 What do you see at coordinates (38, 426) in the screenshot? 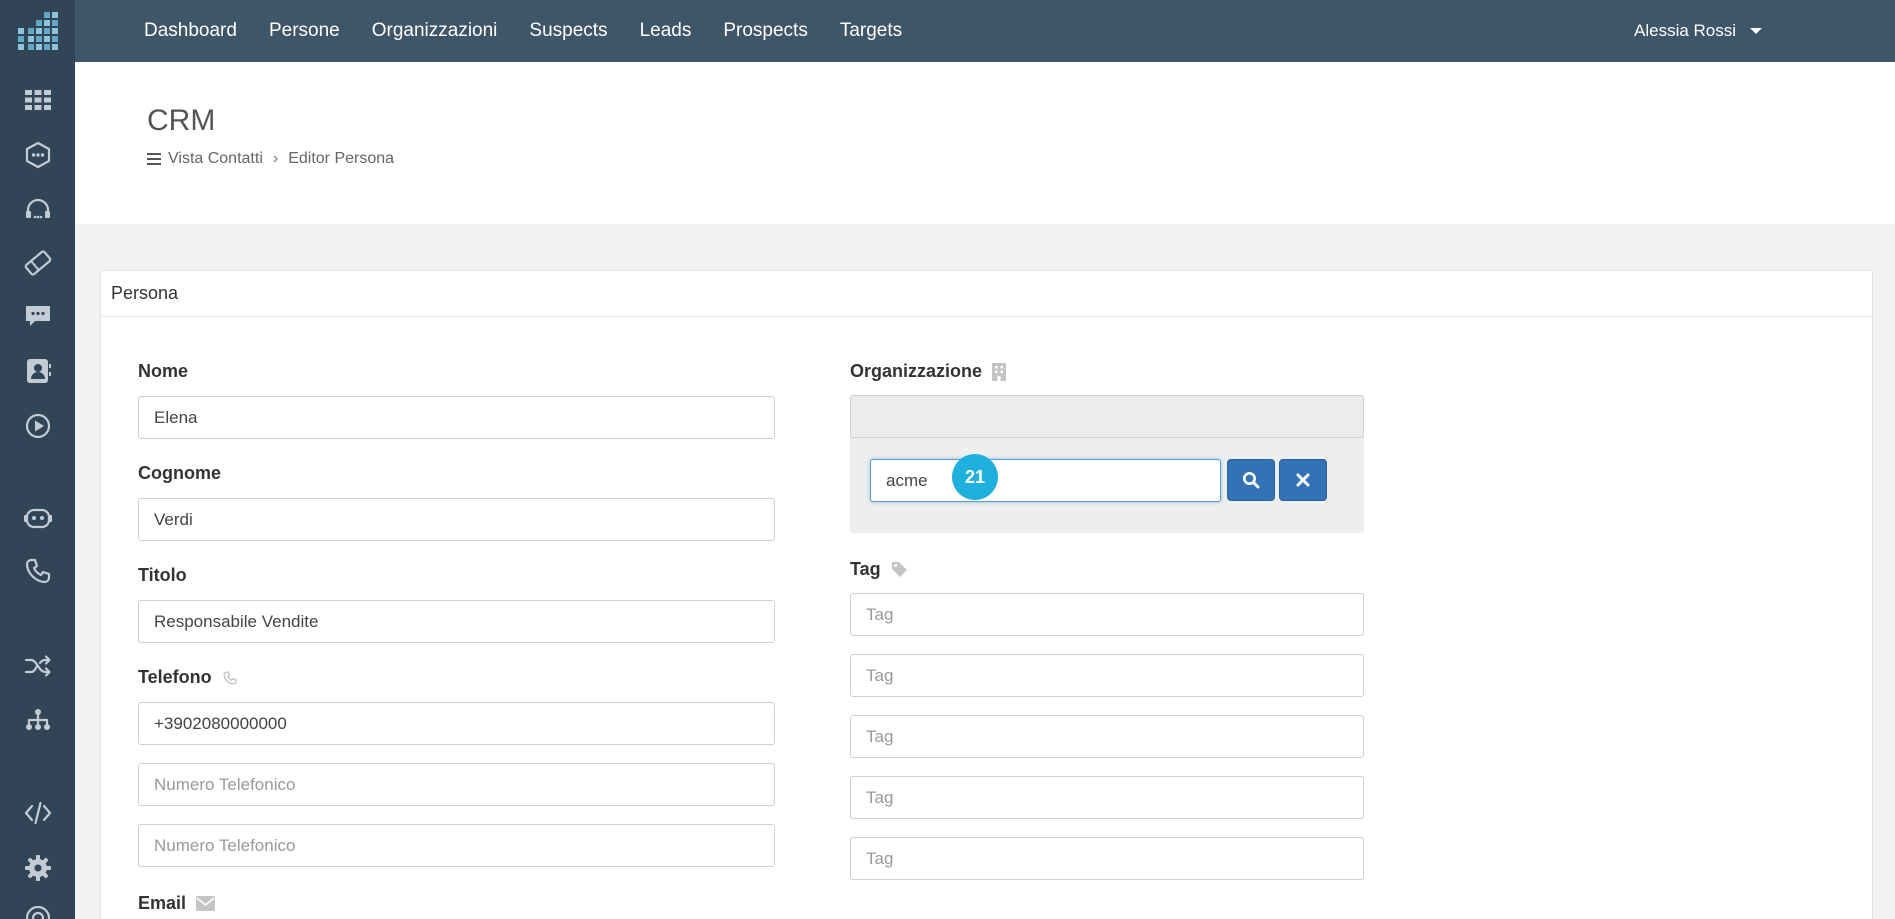
I see `play-circle-icon` at bounding box center [38, 426].